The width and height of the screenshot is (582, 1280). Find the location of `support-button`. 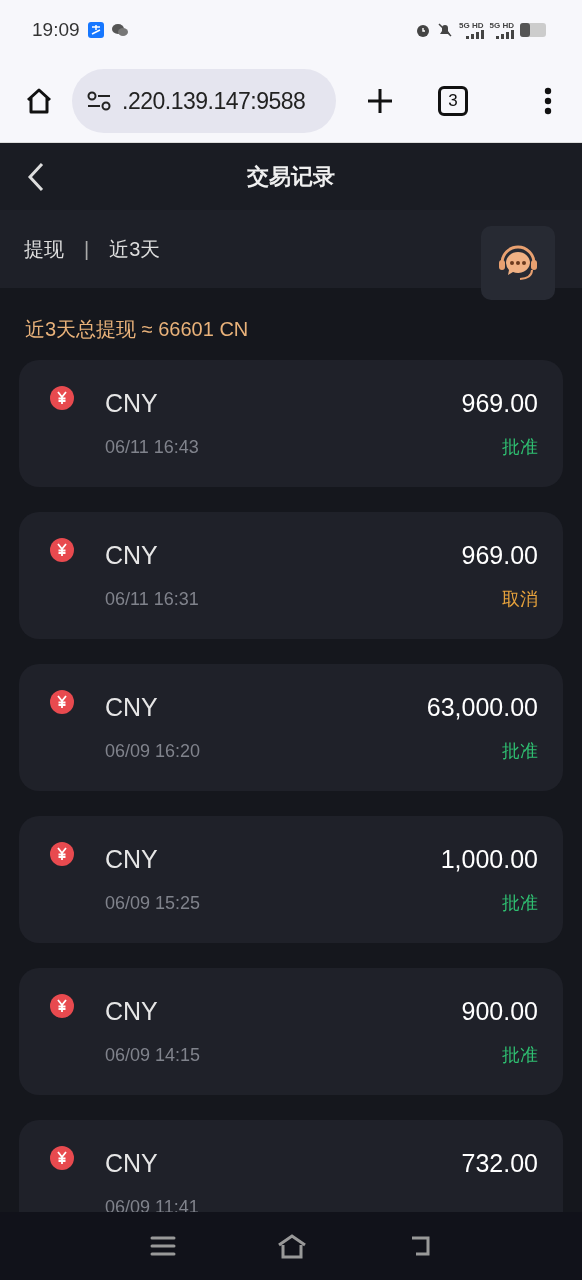

support-button is located at coordinates (518, 263).